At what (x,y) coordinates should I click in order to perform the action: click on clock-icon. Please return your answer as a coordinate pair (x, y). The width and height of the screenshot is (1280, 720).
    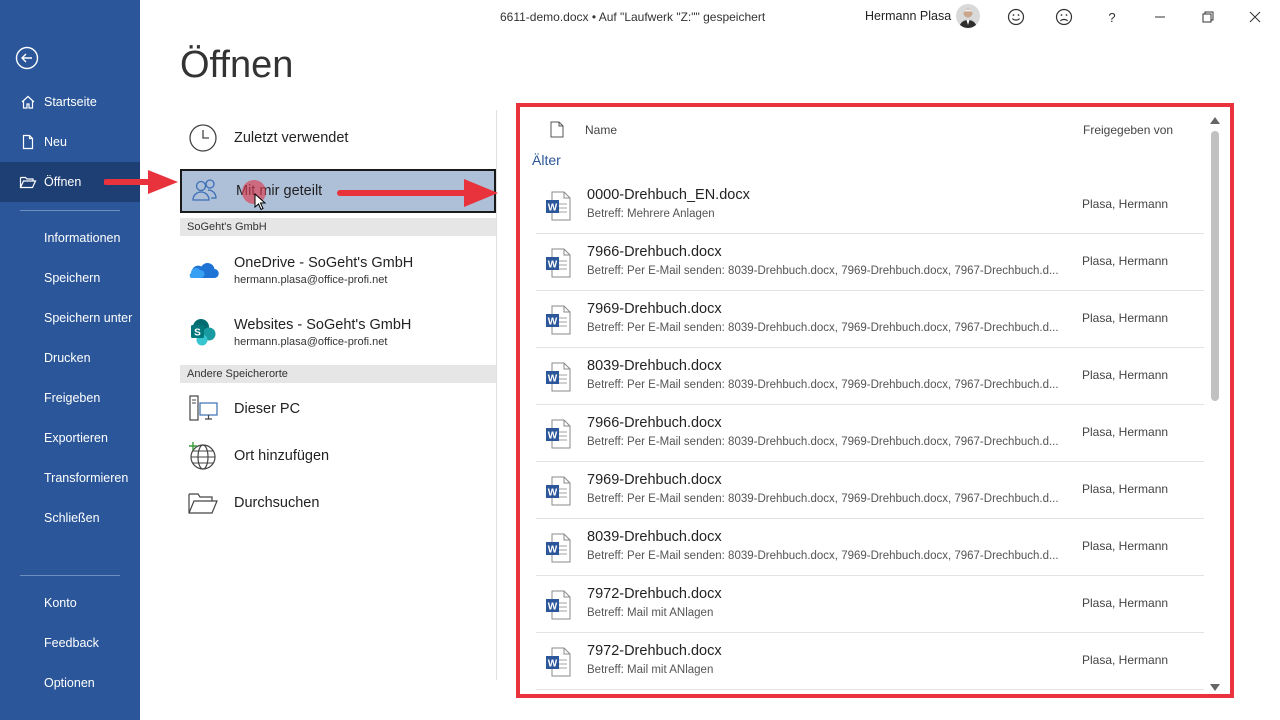
    Looking at the image, I should click on (203, 138).